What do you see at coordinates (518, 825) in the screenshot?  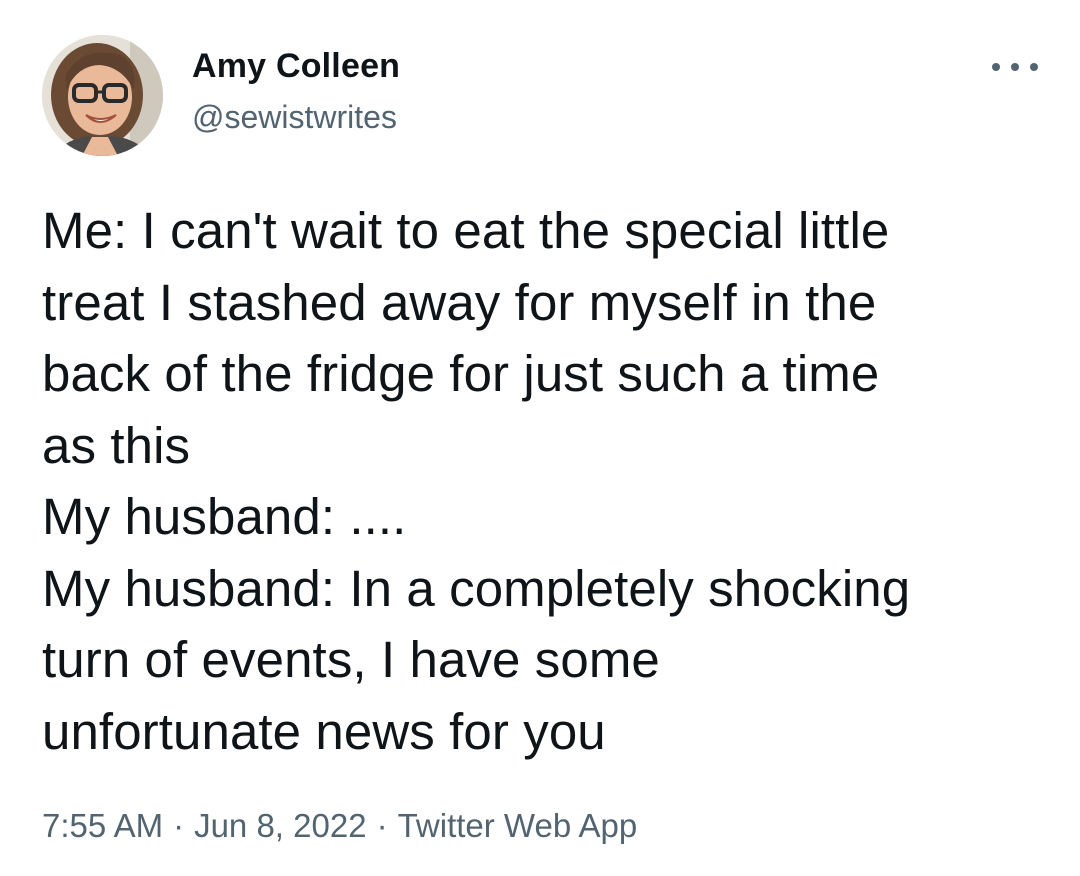 I see `tweet-source-link: Twitter Web App` at bounding box center [518, 825].